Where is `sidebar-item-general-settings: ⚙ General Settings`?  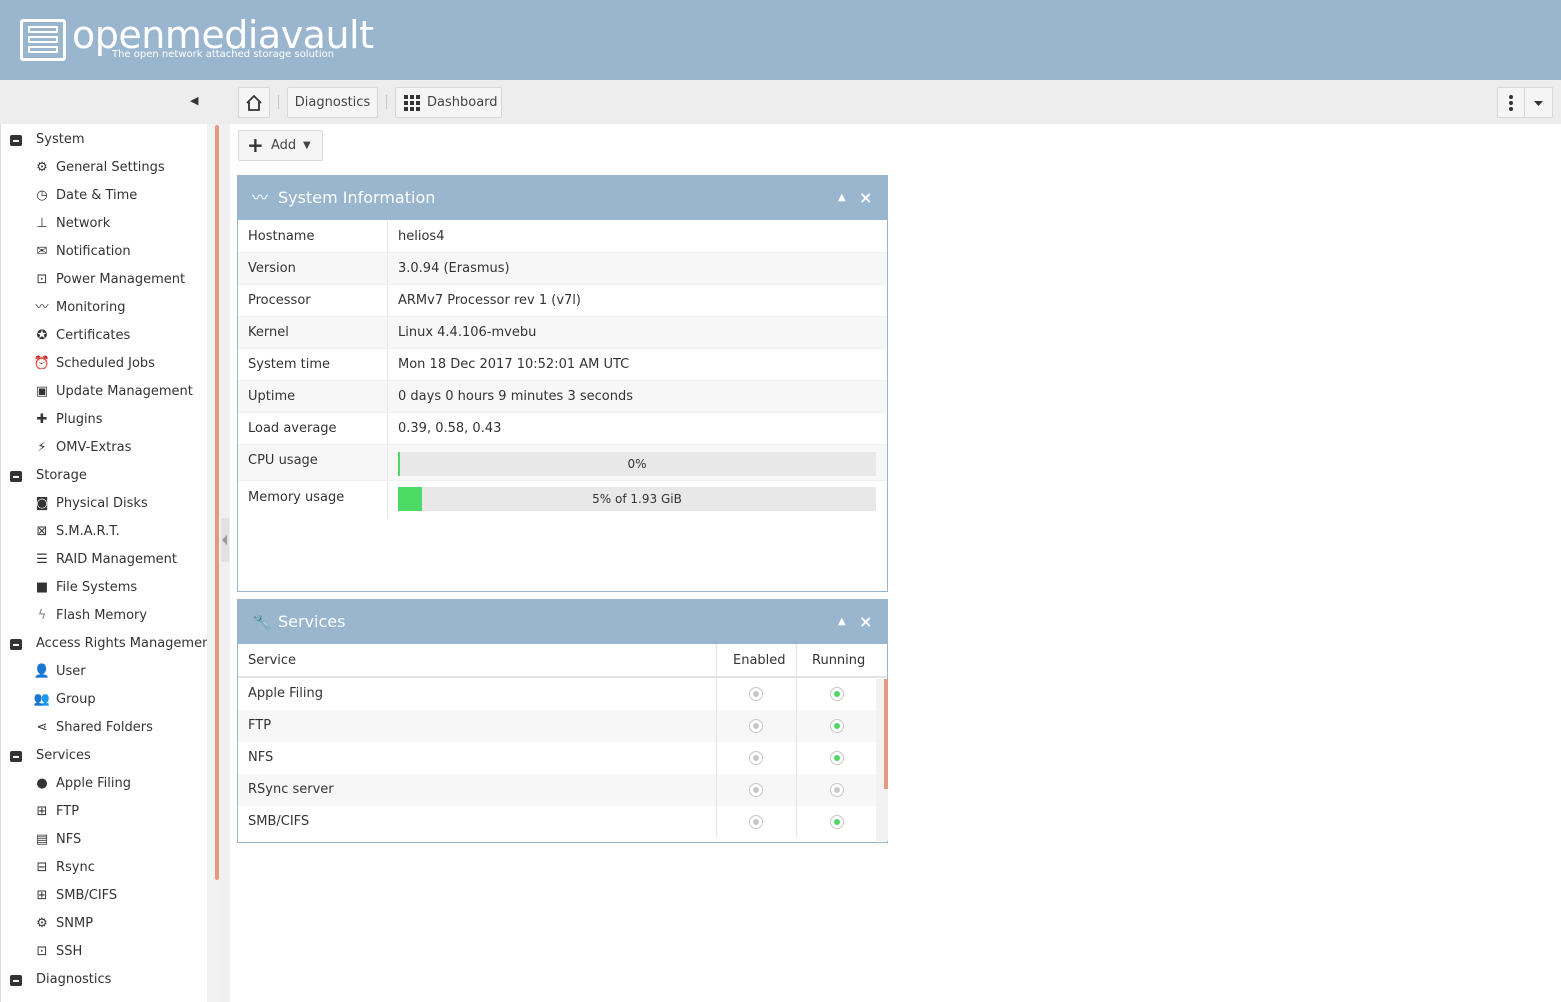
sidebar-item-general-settings: ⚙ General Settings is located at coordinates (110, 168).